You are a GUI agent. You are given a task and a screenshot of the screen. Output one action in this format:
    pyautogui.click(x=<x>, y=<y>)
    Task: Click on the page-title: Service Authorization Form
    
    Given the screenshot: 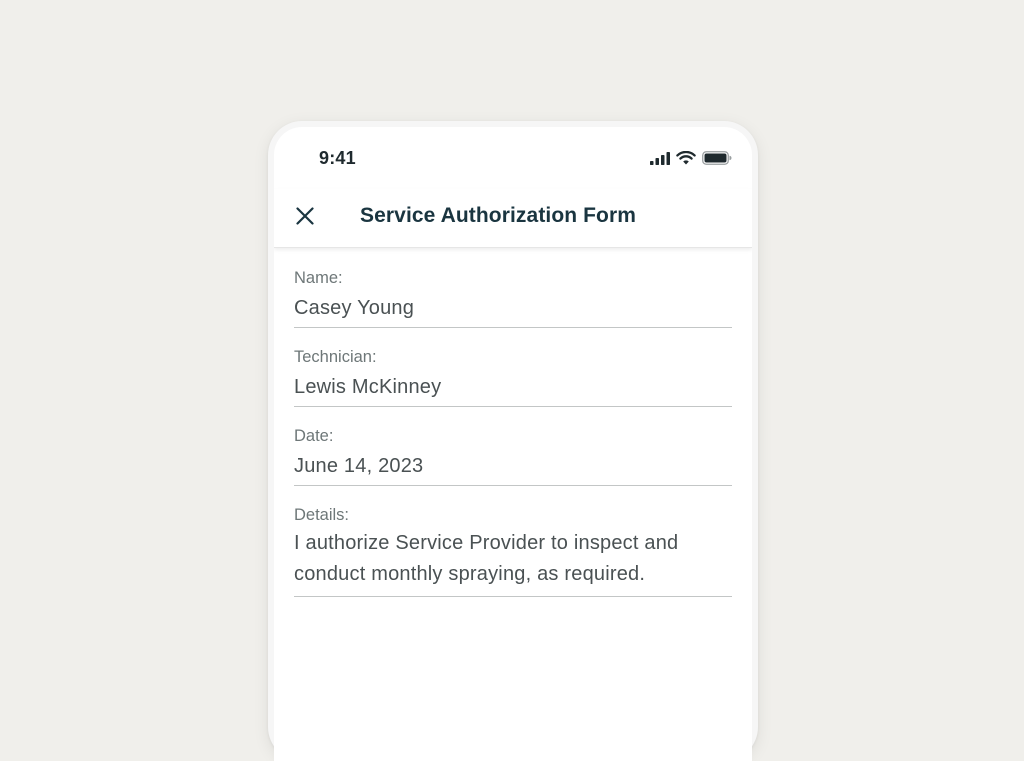 What is the action you would take?
    pyautogui.click(x=498, y=215)
    